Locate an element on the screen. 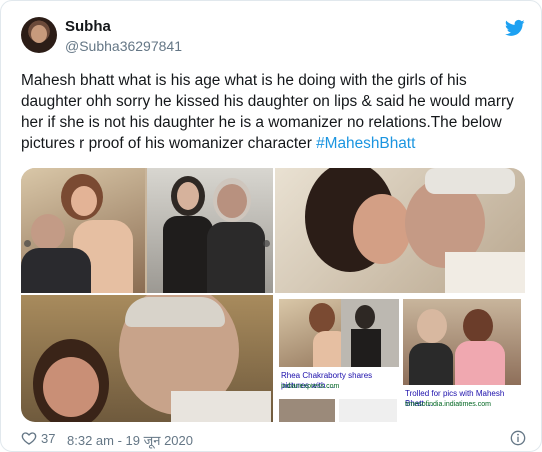  user-name: Subha is located at coordinates (88, 26).